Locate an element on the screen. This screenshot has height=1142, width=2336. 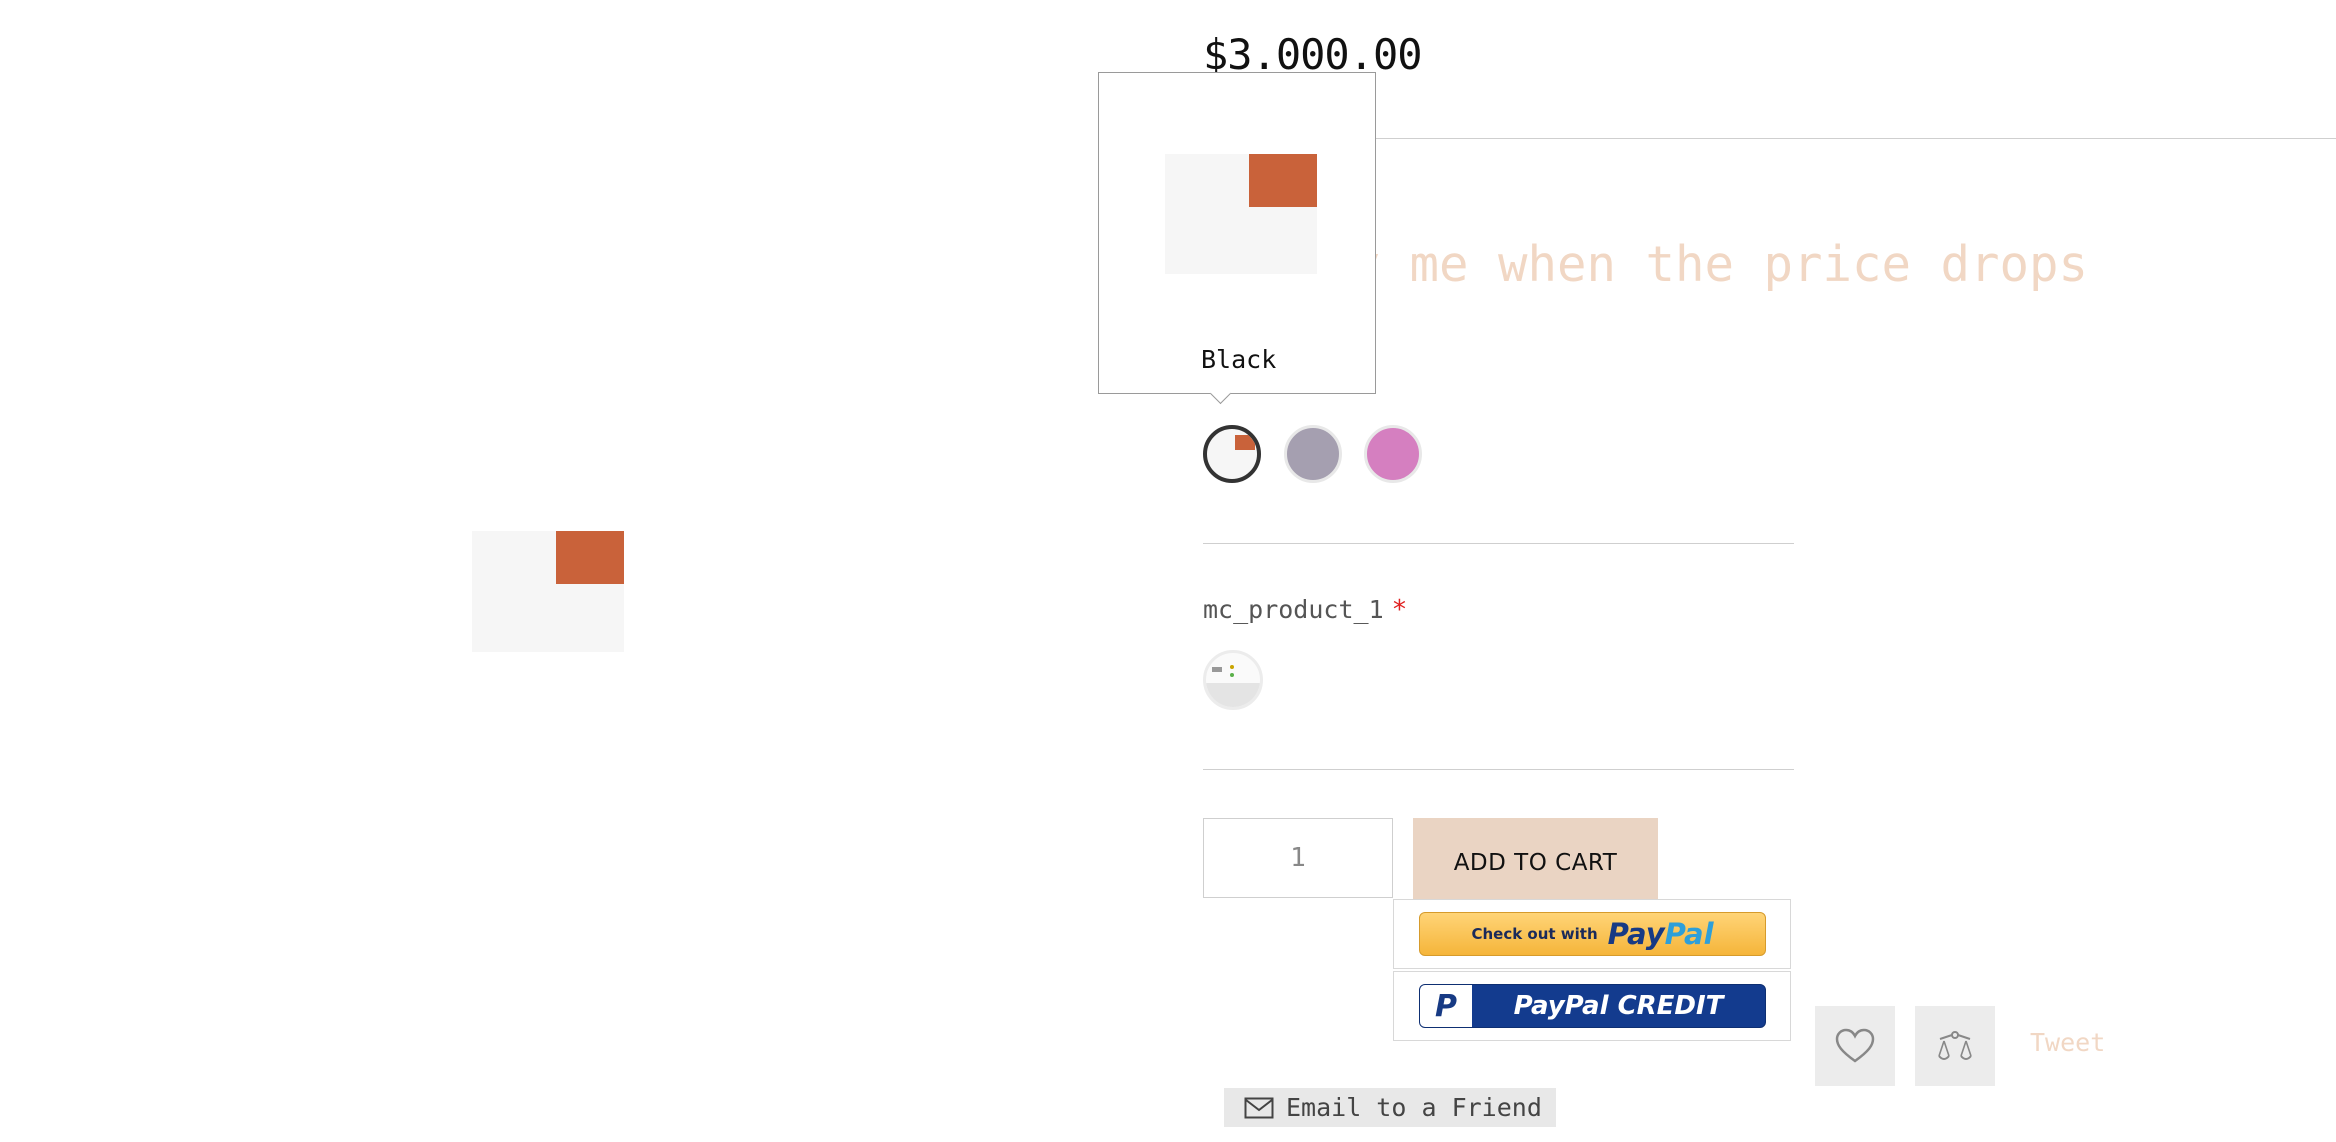
email-to-friend-button: Email to a Friend is located at coordinates (1390, 1107).